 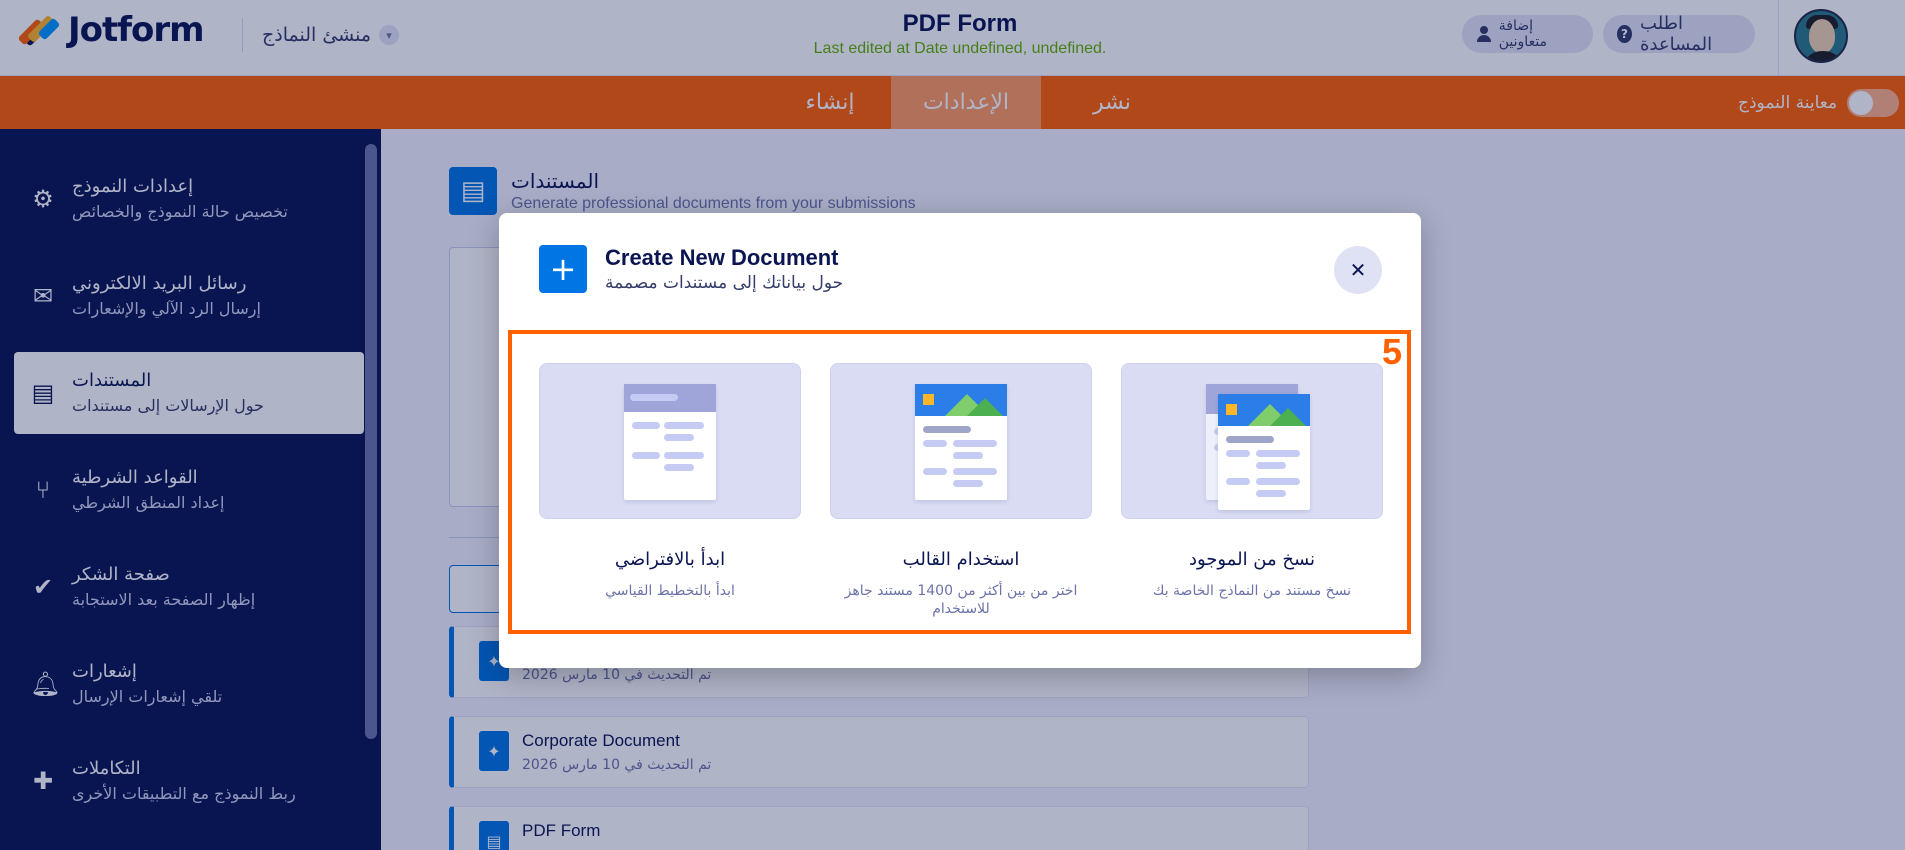 What do you see at coordinates (961, 559) in the screenshot?
I see `option-title: استخدام القالب` at bounding box center [961, 559].